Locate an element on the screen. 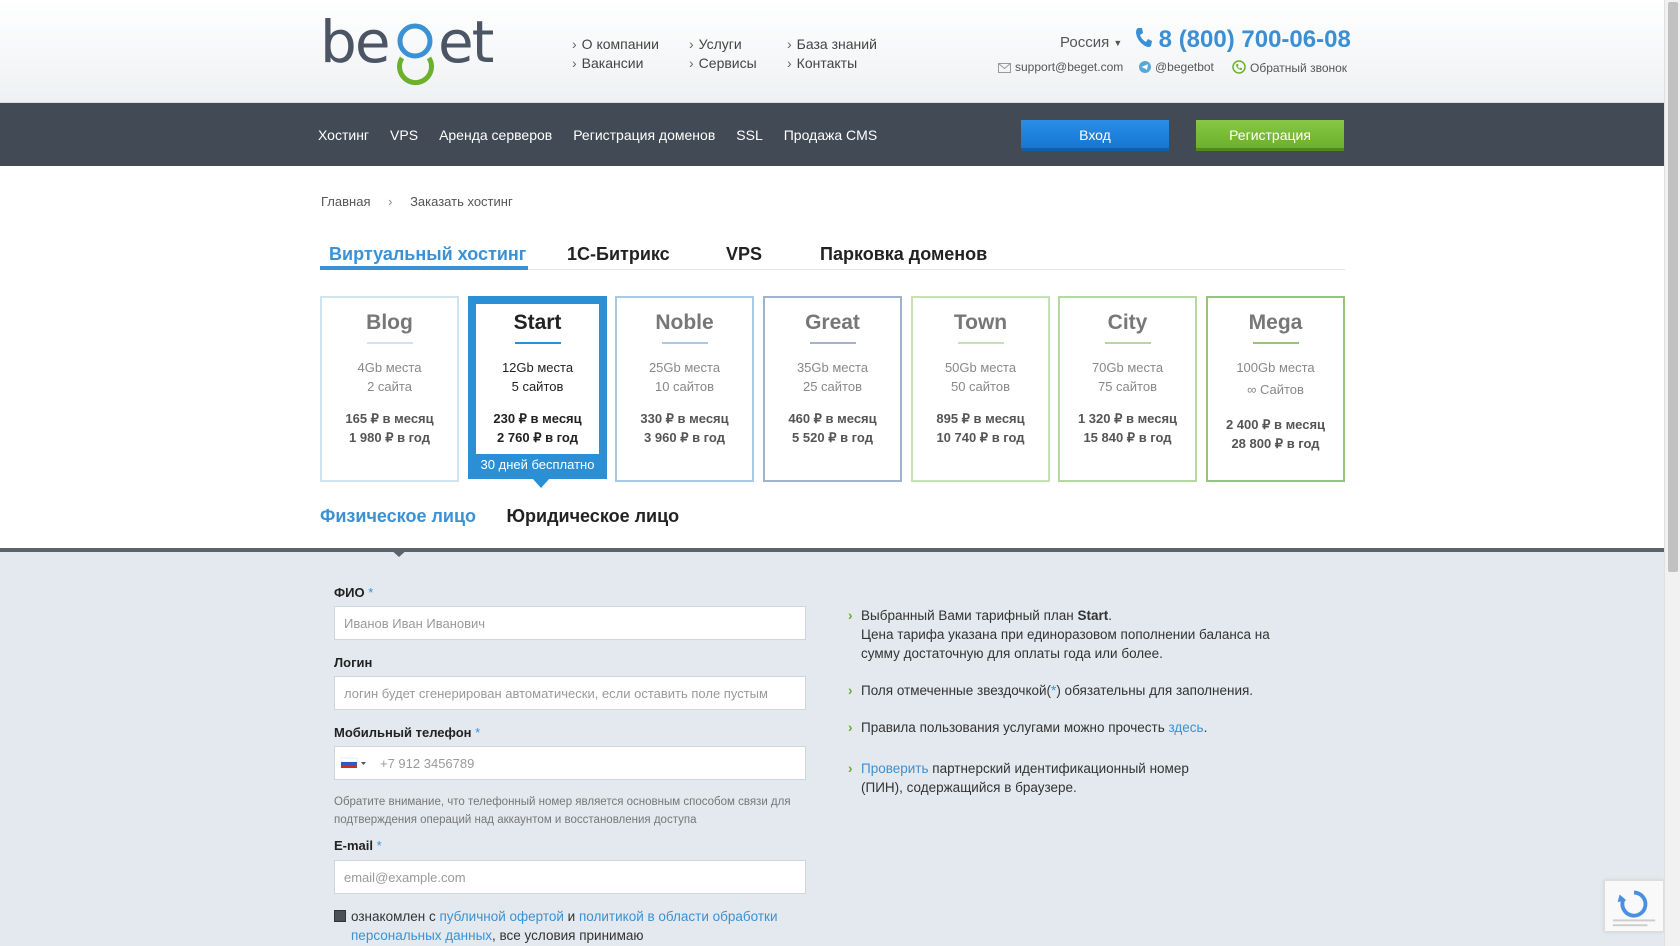 The height and width of the screenshot is (946, 1680). plan-name: Mega is located at coordinates (1275, 322).